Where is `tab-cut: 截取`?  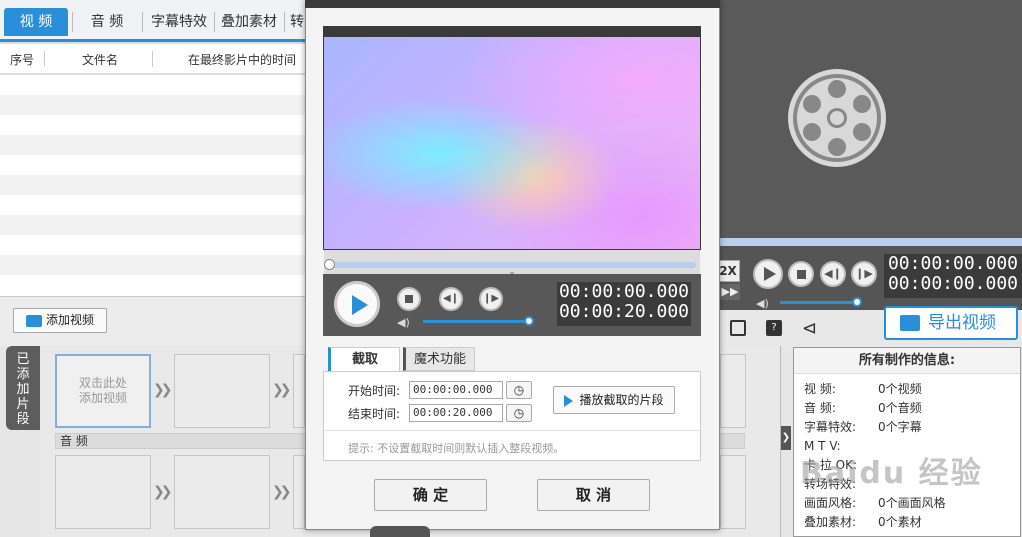 tab-cut: 截取 is located at coordinates (364, 359).